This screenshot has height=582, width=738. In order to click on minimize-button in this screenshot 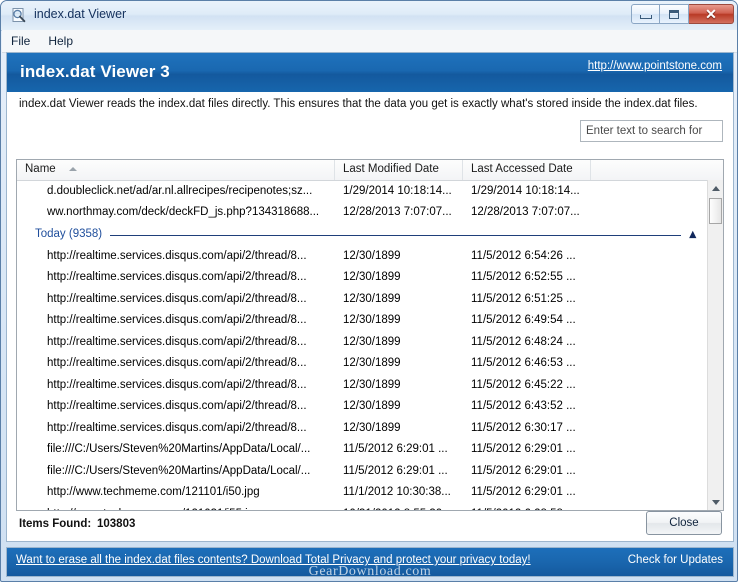, I will do `click(645, 14)`.